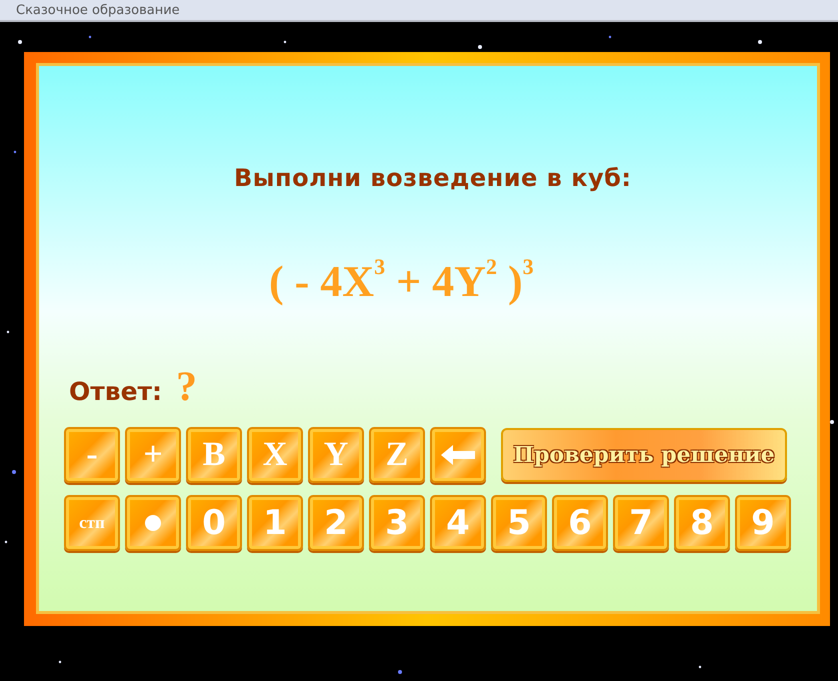 The width and height of the screenshot is (838, 681). I want to click on key: 5, so click(519, 523).